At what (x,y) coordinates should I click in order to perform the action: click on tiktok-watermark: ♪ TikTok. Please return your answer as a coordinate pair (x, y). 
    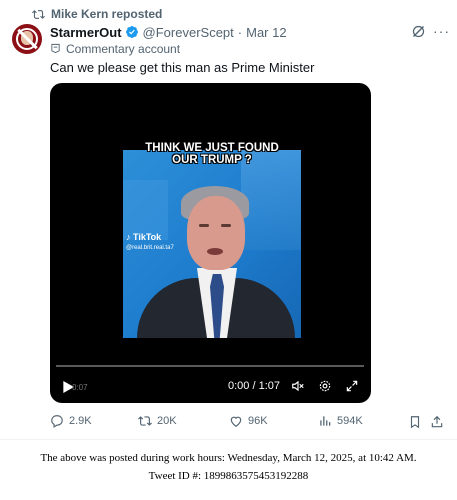
    Looking at the image, I should click on (143, 237).